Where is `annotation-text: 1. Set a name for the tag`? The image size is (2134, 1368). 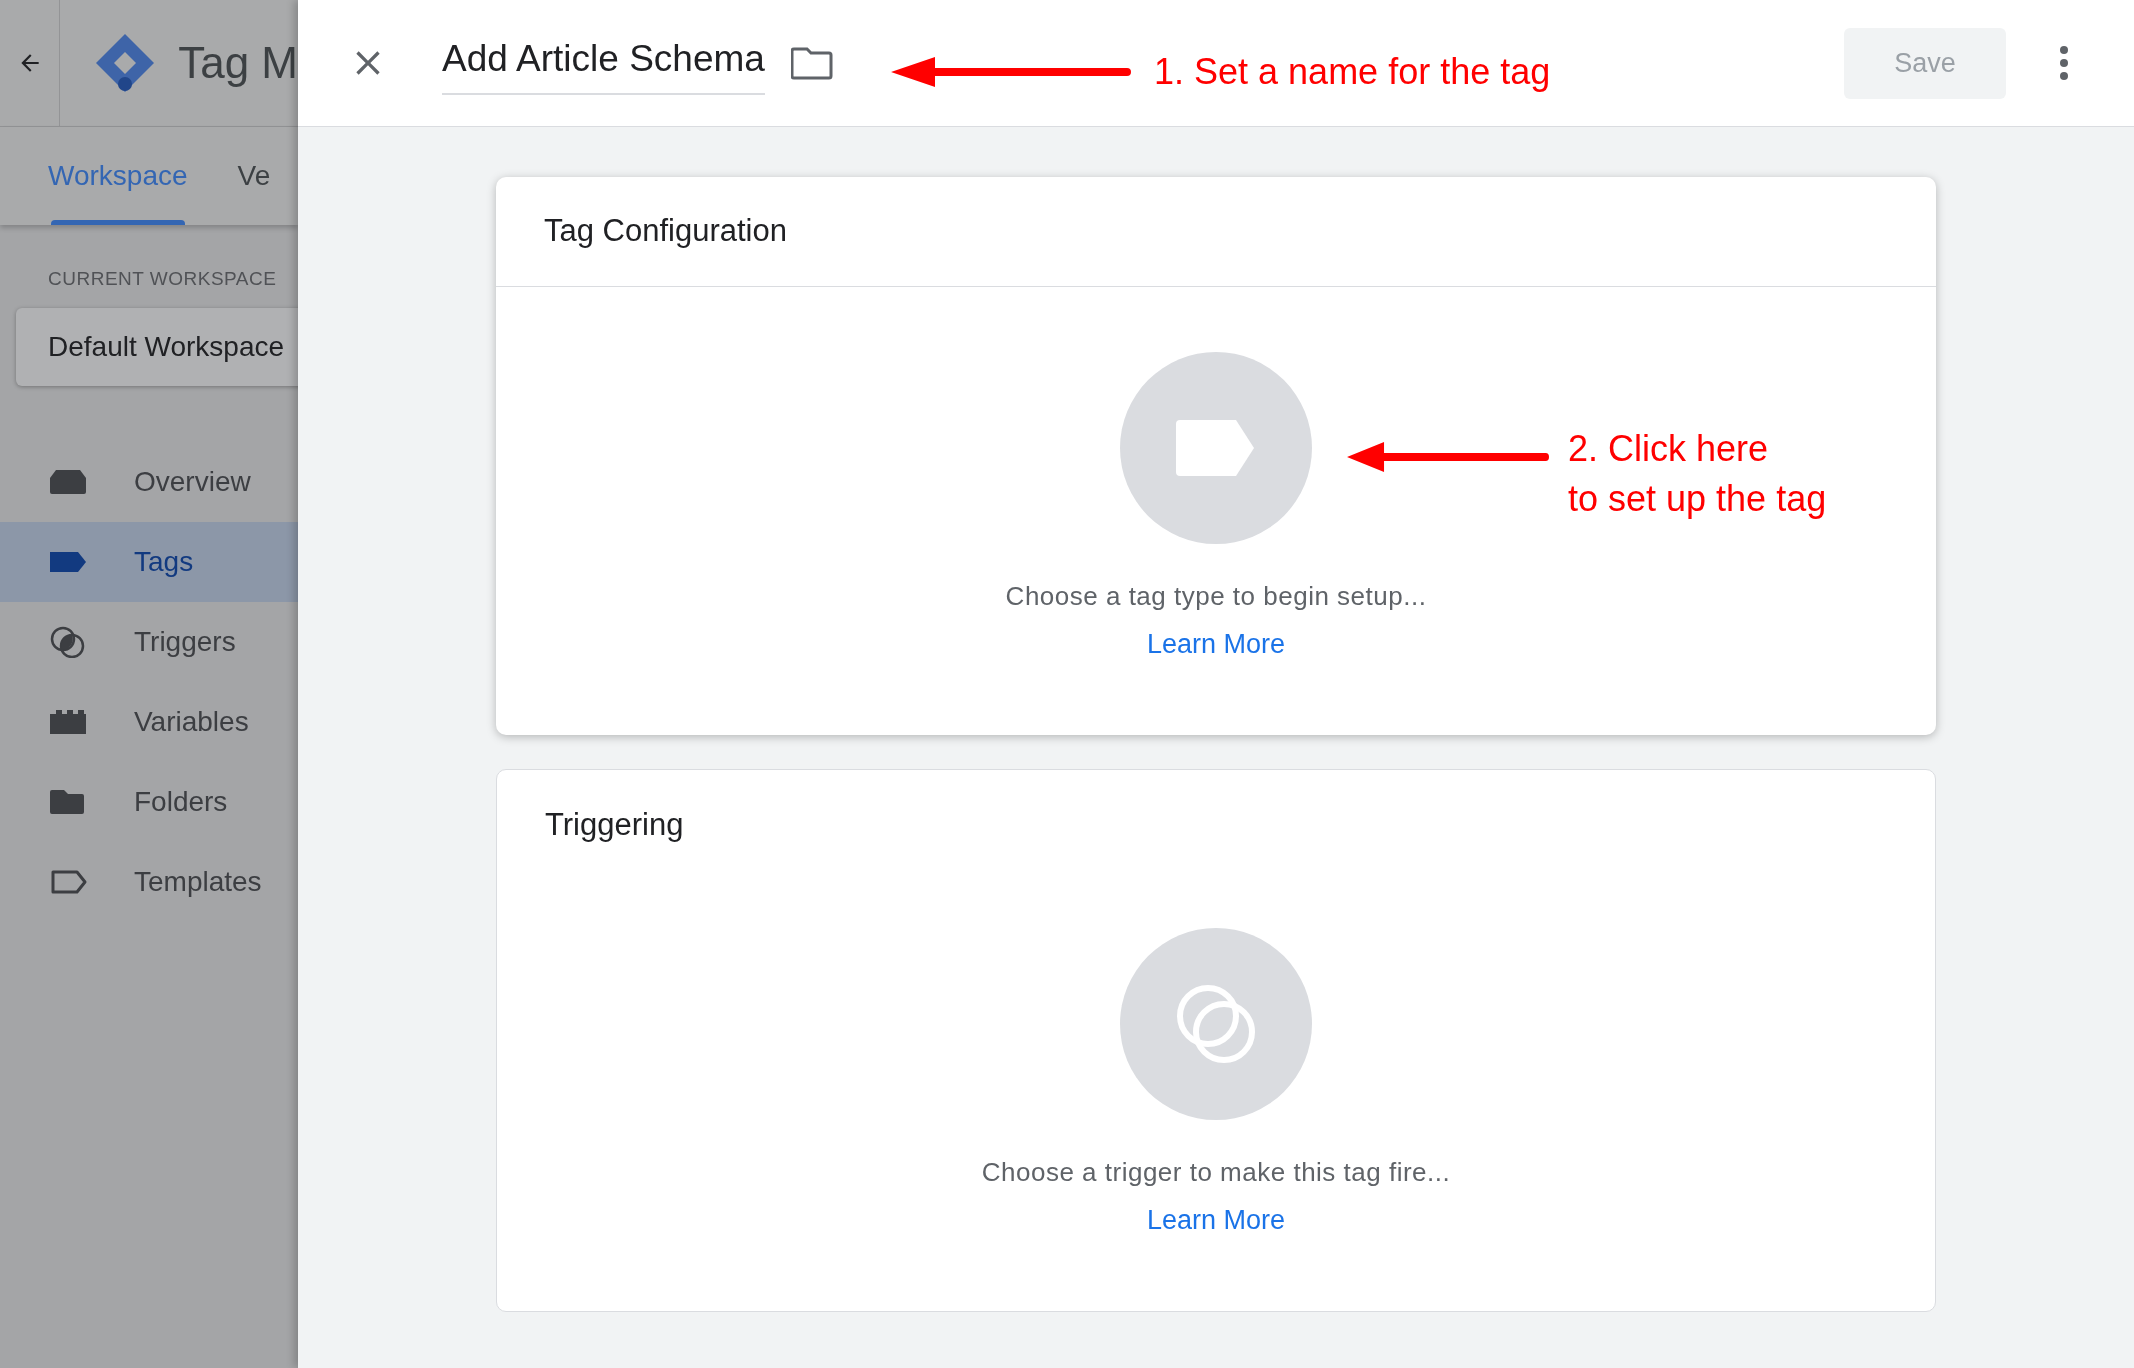
annotation-text: 1. Set a name for the tag is located at coordinates (1352, 72).